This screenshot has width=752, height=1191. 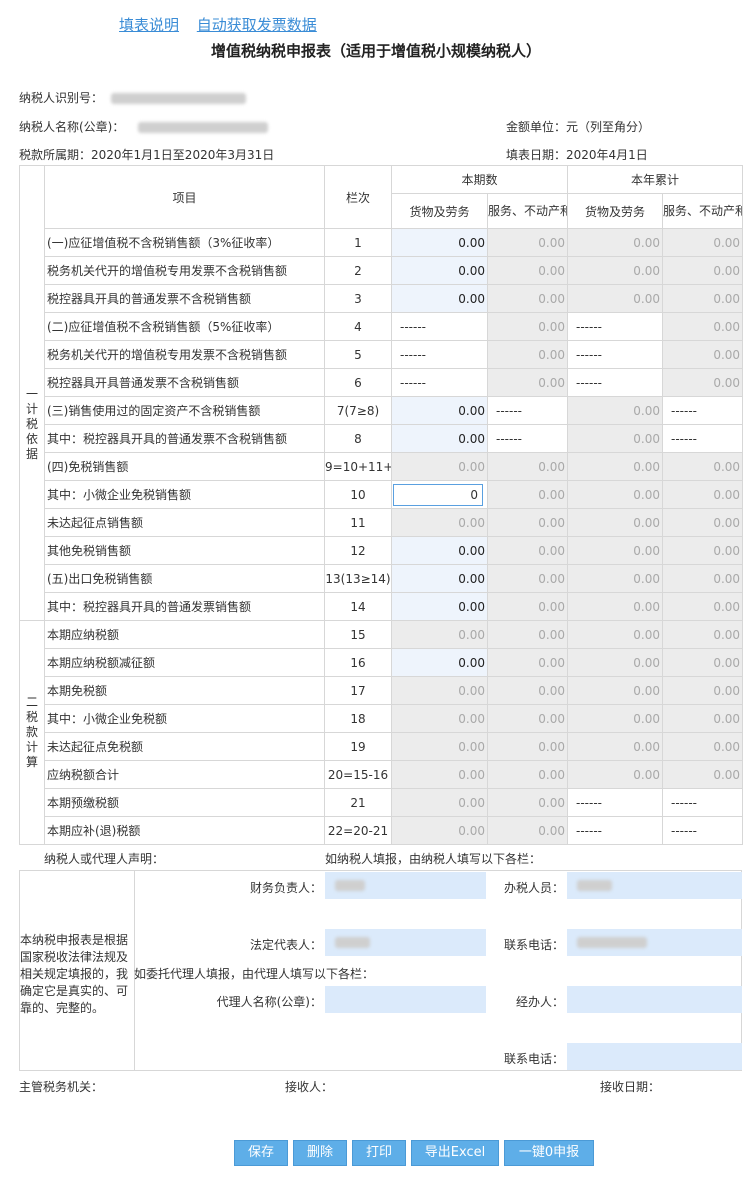 I want to click on row-item-label: 本期应补(退)税额, so click(x=184, y=830).